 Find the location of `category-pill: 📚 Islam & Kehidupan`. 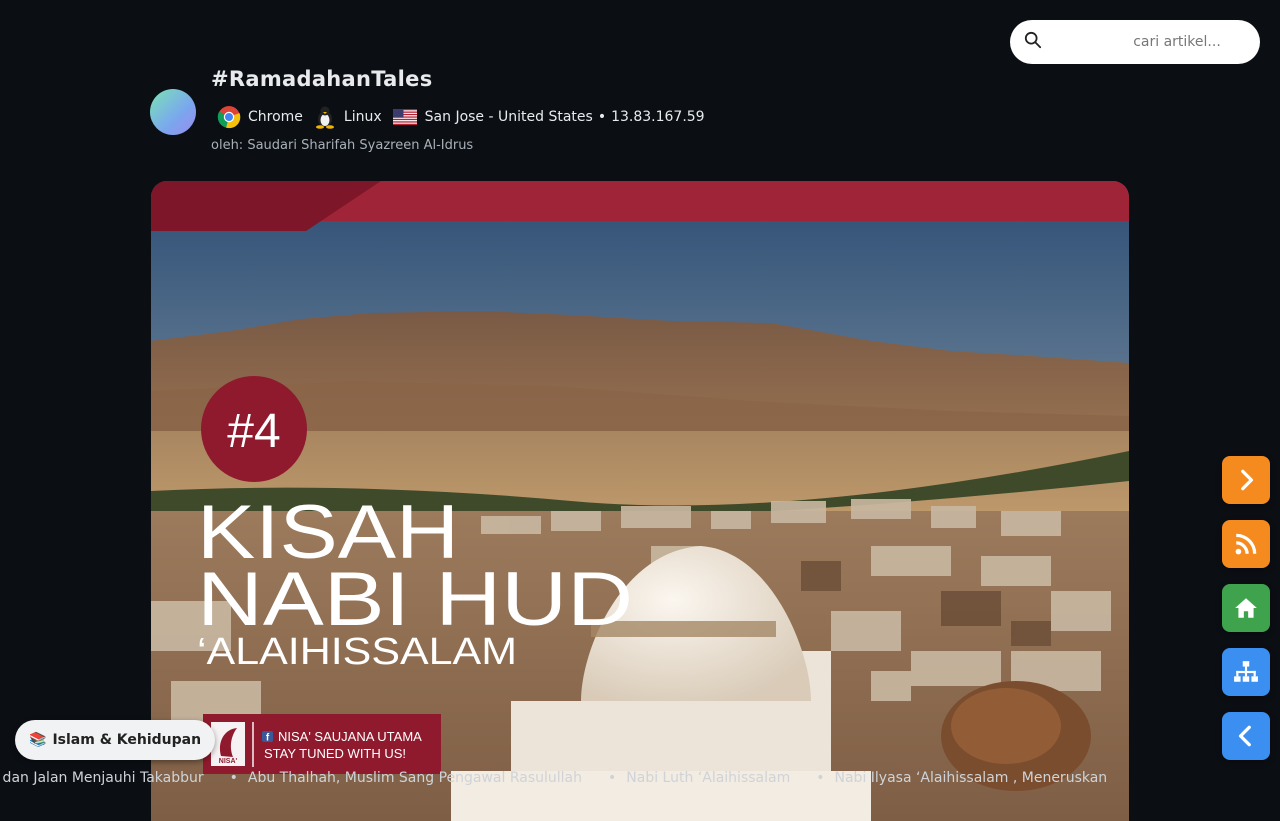

category-pill: 📚 Islam & Kehidupan is located at coordinates (115, 740).